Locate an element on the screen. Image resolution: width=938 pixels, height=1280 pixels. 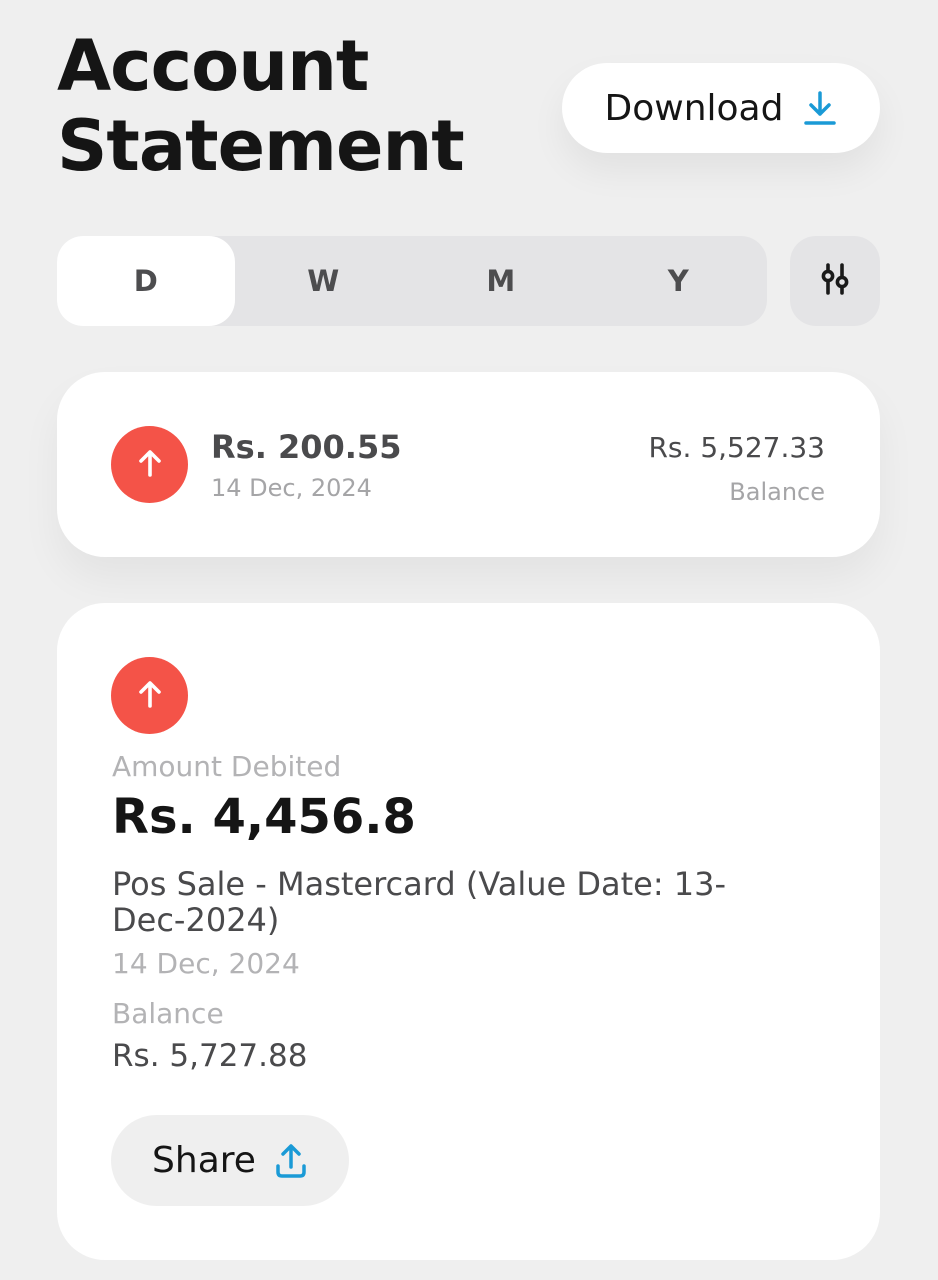
period-selector: D W M Y is located at coordinates (412, 281).